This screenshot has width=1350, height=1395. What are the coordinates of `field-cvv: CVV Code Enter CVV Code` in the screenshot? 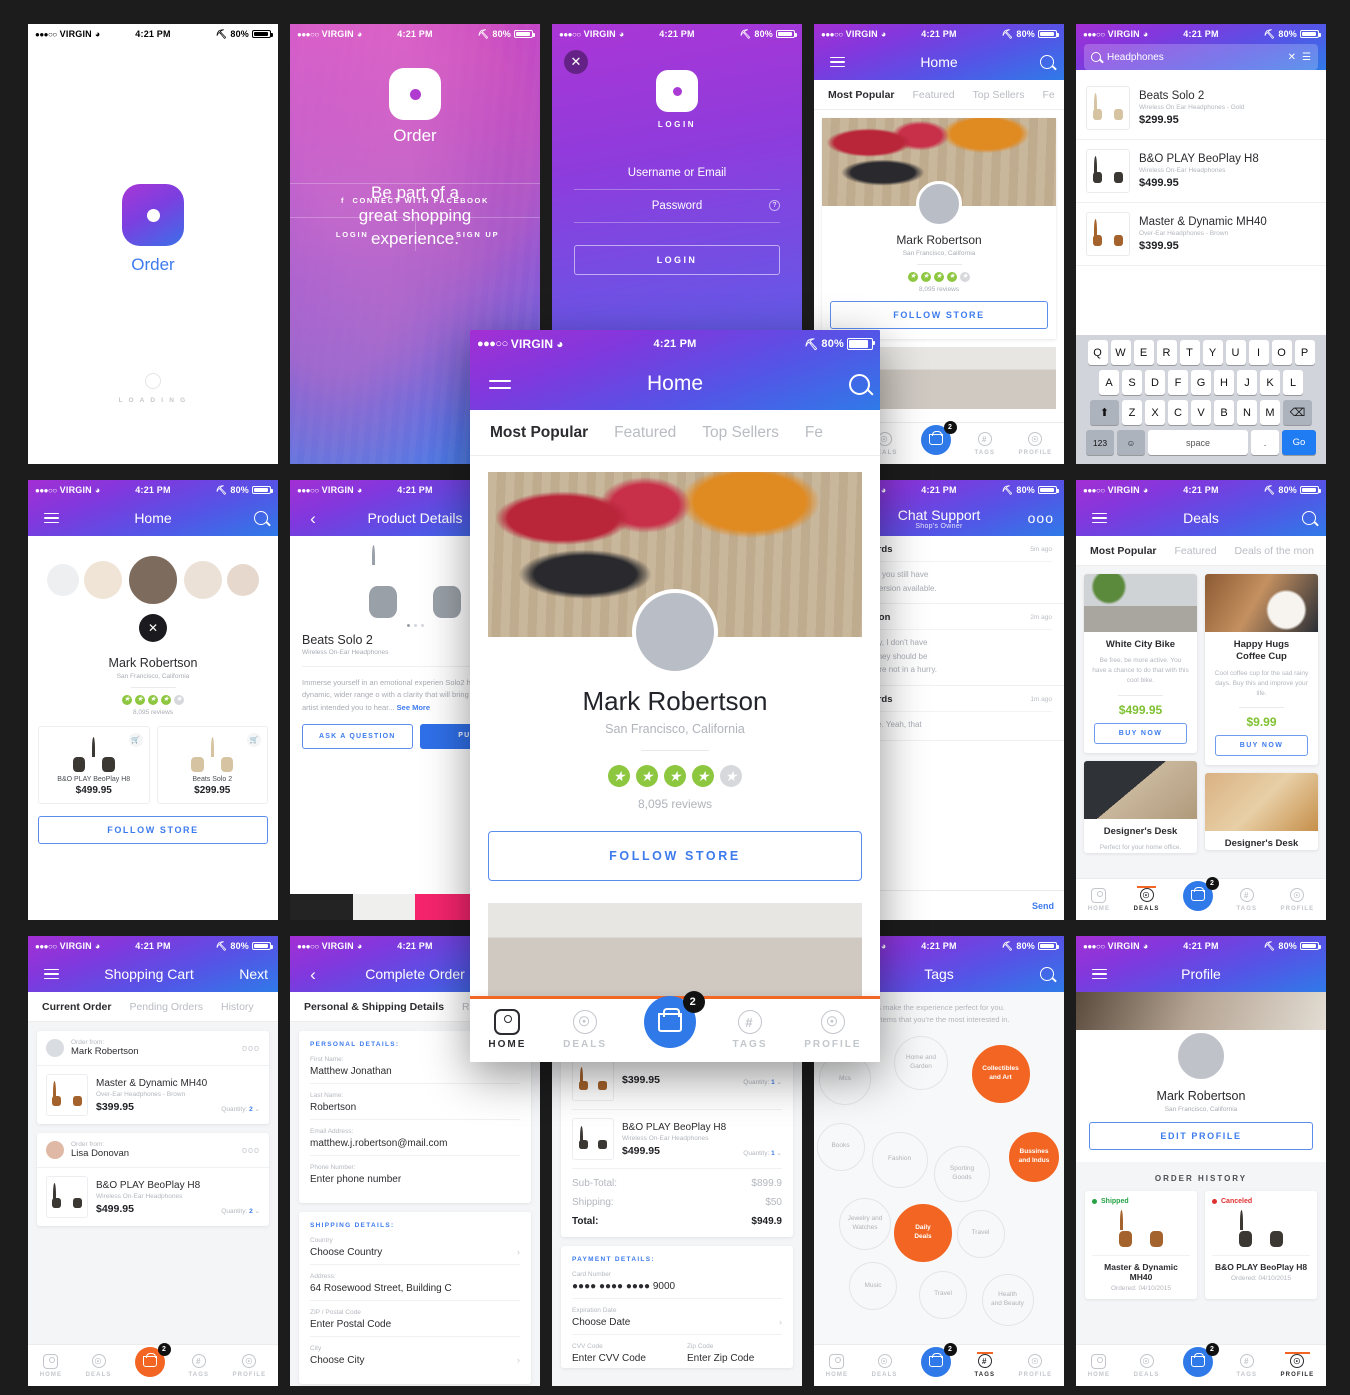 It's located at (619, 1353).